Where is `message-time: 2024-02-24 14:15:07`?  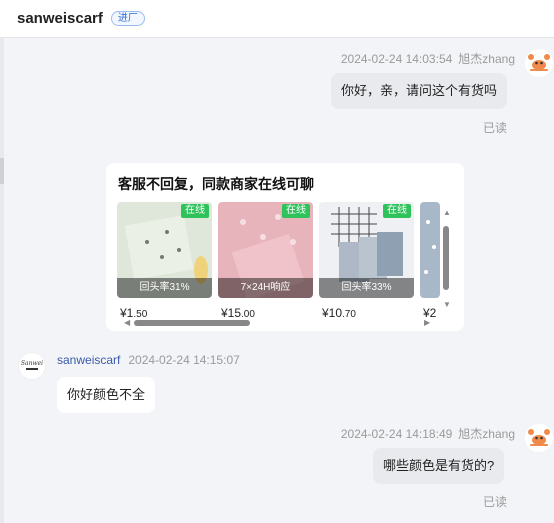 message-time: 2024-02-24 14:15:07 is located at coordinates (184, 360).